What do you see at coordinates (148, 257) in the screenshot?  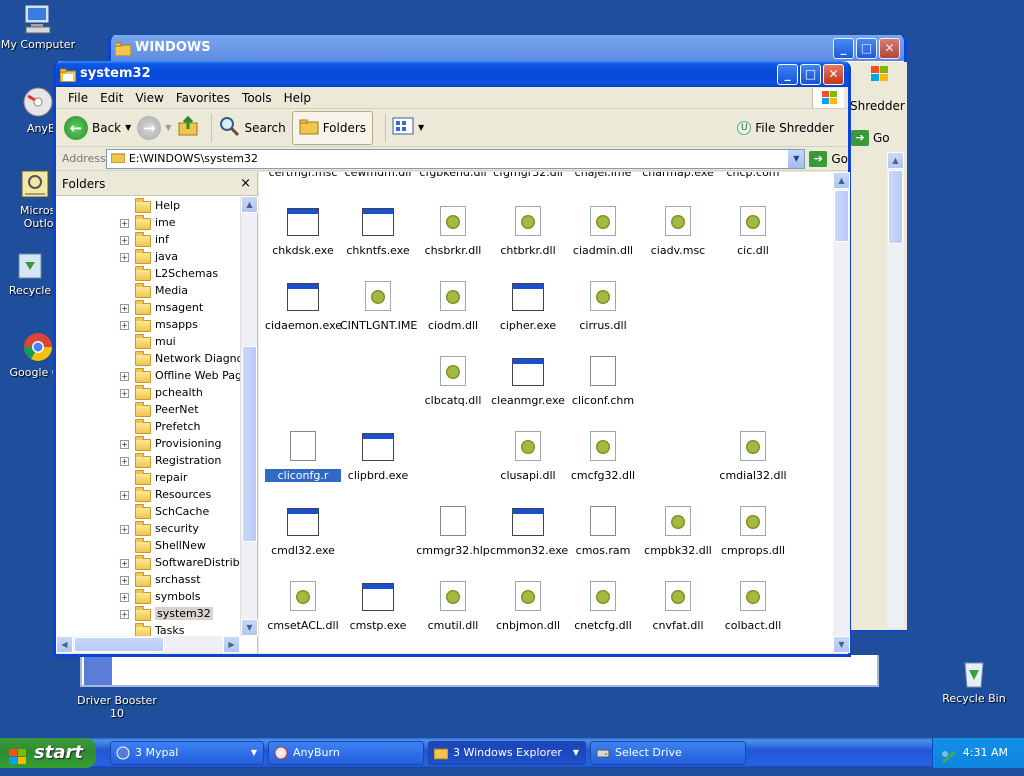 I see `tree-item: + java` at bounding box center [148, 257].